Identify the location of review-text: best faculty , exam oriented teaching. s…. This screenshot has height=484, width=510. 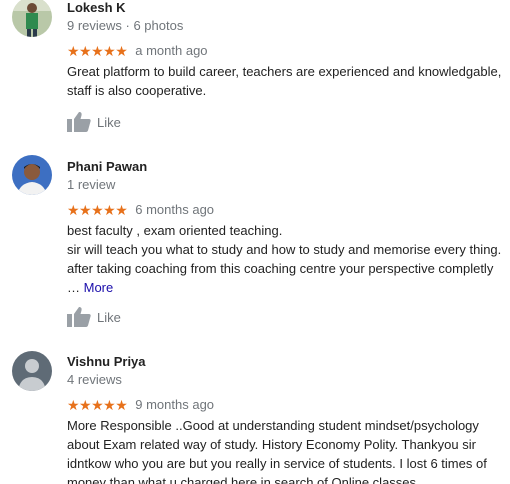
(287, 259).